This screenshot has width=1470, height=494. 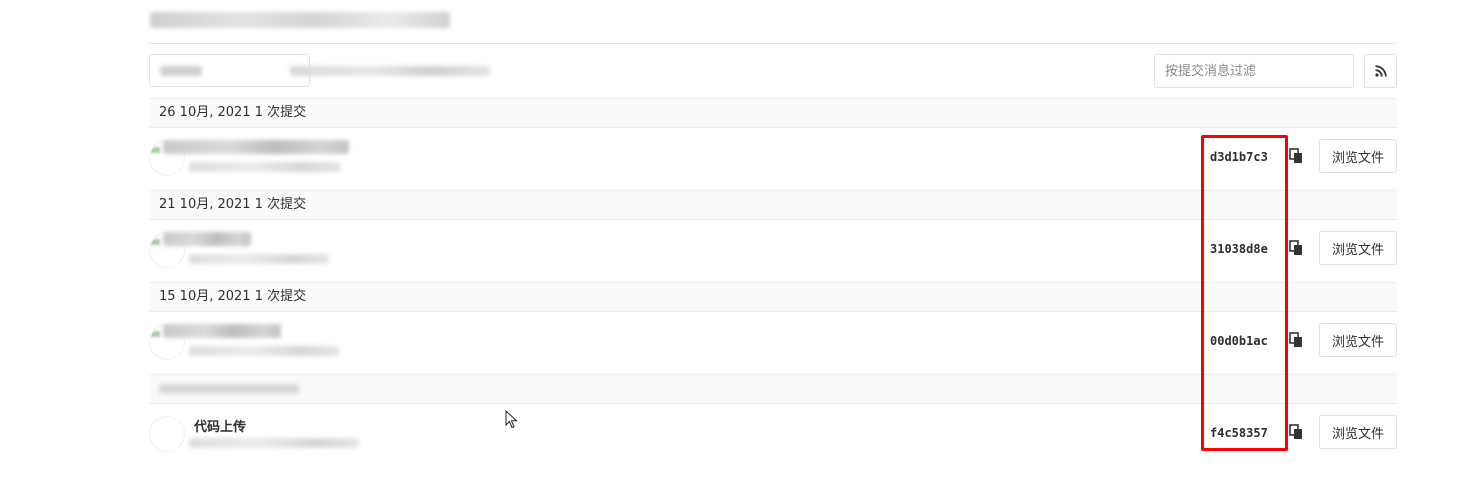 I want to click on day-header: 26 10月, 2021 1 次提交, so click(x=773, y=113).